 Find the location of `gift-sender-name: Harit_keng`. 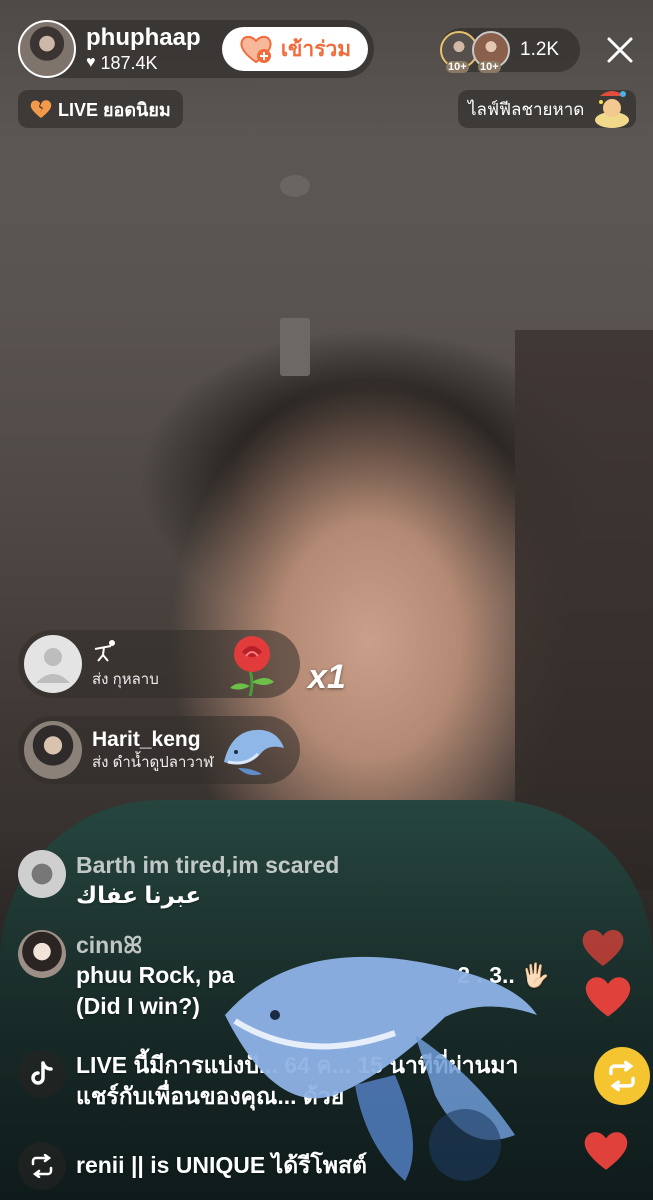

gift-sender-name: Harit_keng is located at coordinates (152, 740).